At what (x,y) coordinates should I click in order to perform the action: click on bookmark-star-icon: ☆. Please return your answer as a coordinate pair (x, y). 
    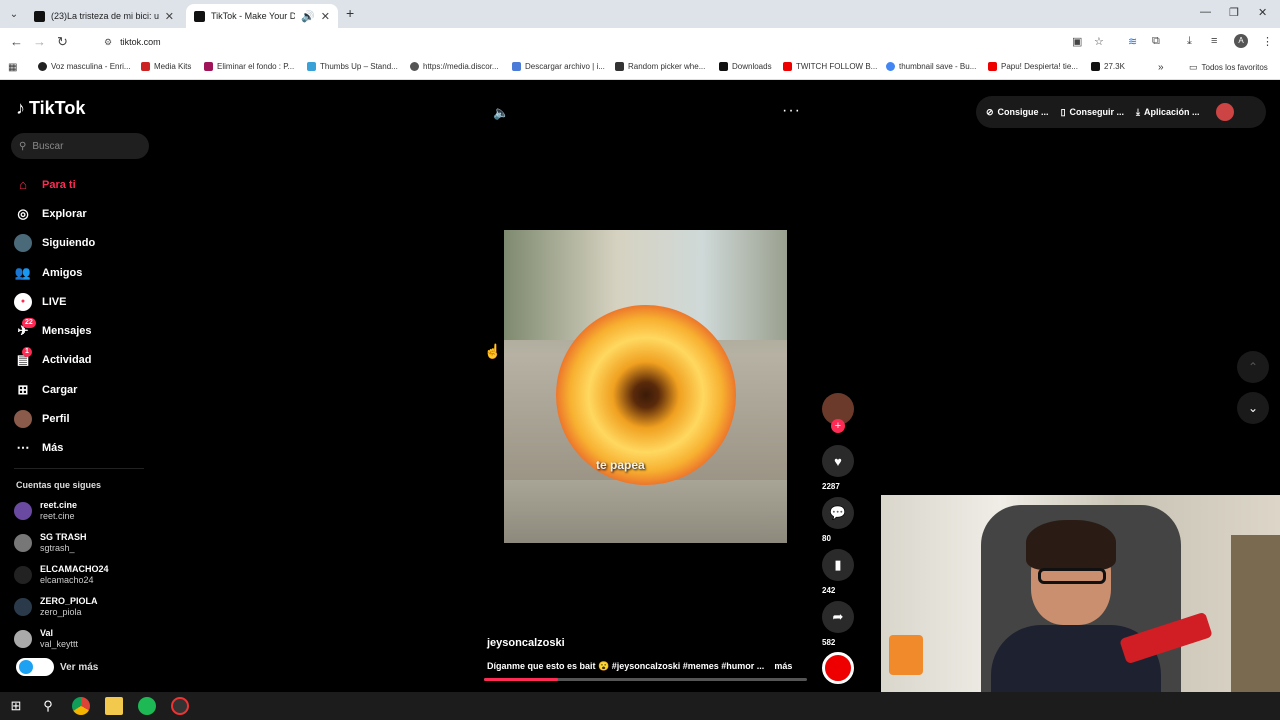
    Looking at the image, I should click on (1099, 41).